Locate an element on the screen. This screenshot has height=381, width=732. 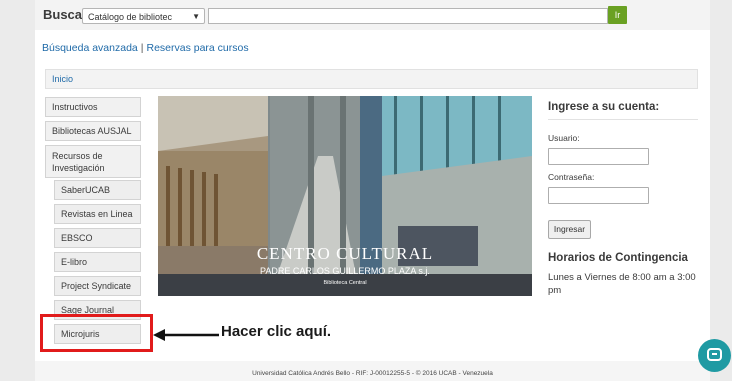
quick-links: Búsqueda avanzada | Reservas para cursos is located at coordinates (145, 48).